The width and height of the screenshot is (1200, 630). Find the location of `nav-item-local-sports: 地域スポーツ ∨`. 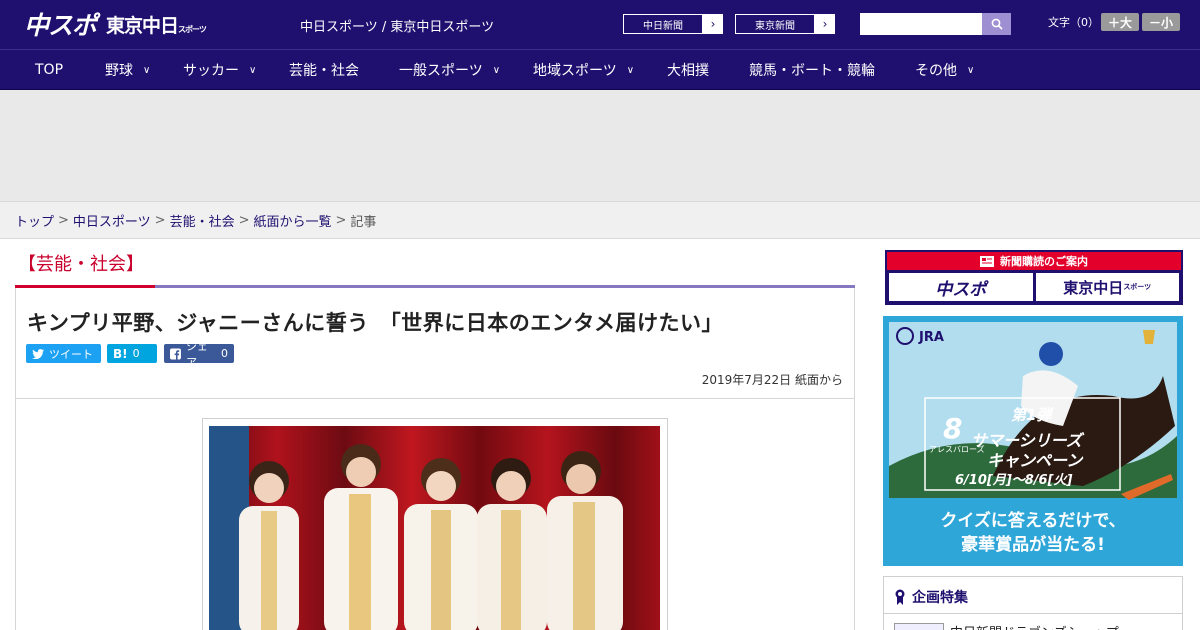

nav-item-local-sports: 地域スポーツ ∨ is located at coordinates (583, 70).